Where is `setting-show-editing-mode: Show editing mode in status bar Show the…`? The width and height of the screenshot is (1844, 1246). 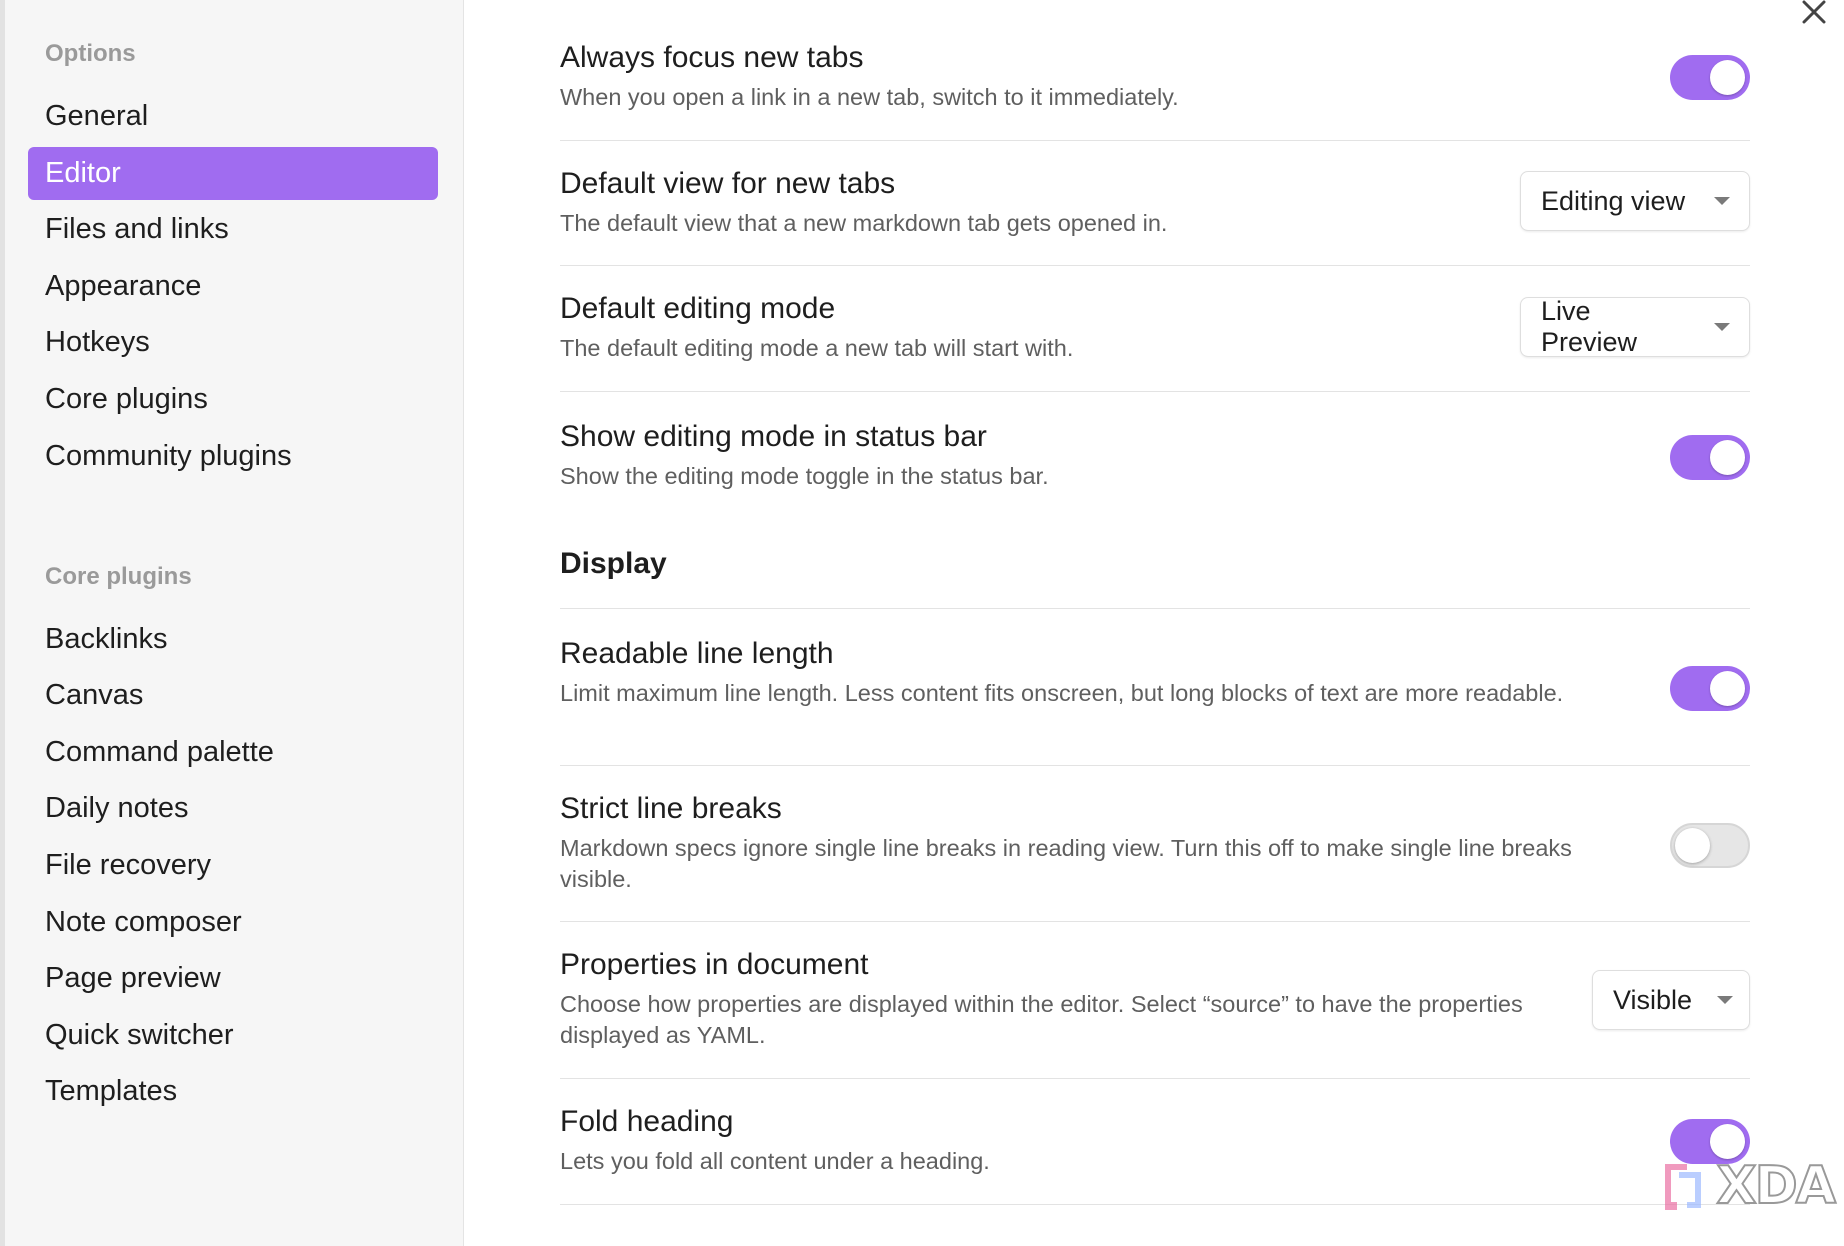
setting-show-editing-mode: Show editing mode in status bar Show the… is located at coordinates (1155, 447).